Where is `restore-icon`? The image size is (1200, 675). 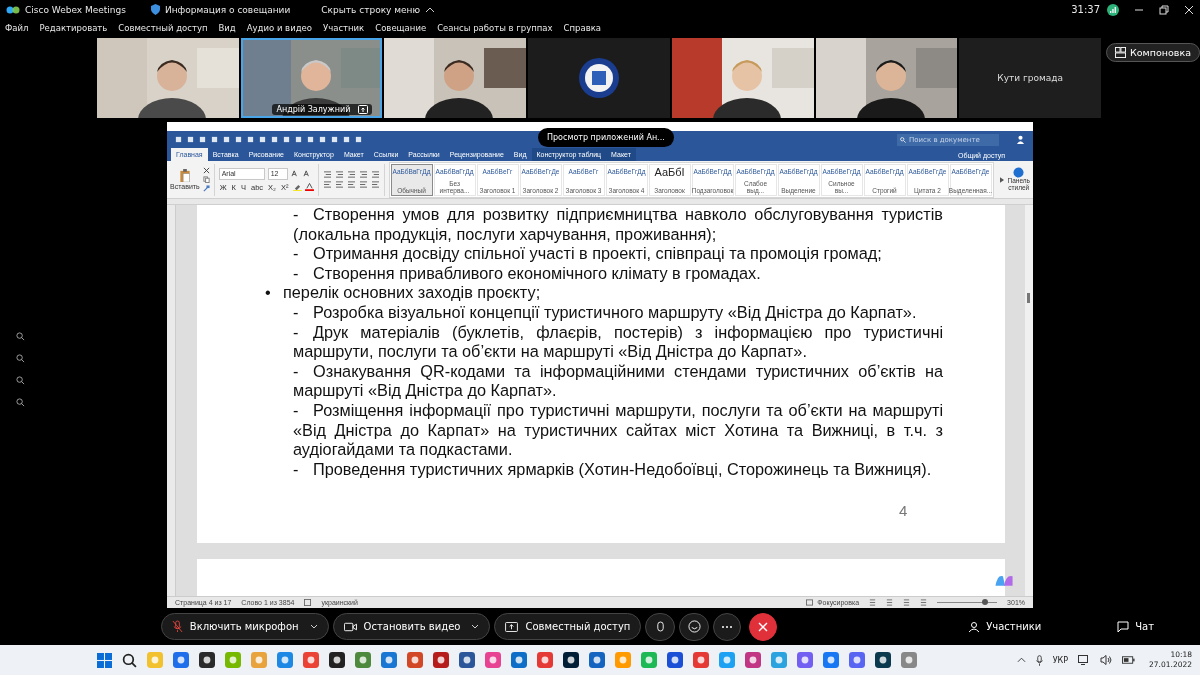 restore-icon is located at coordinates (1164, 9).